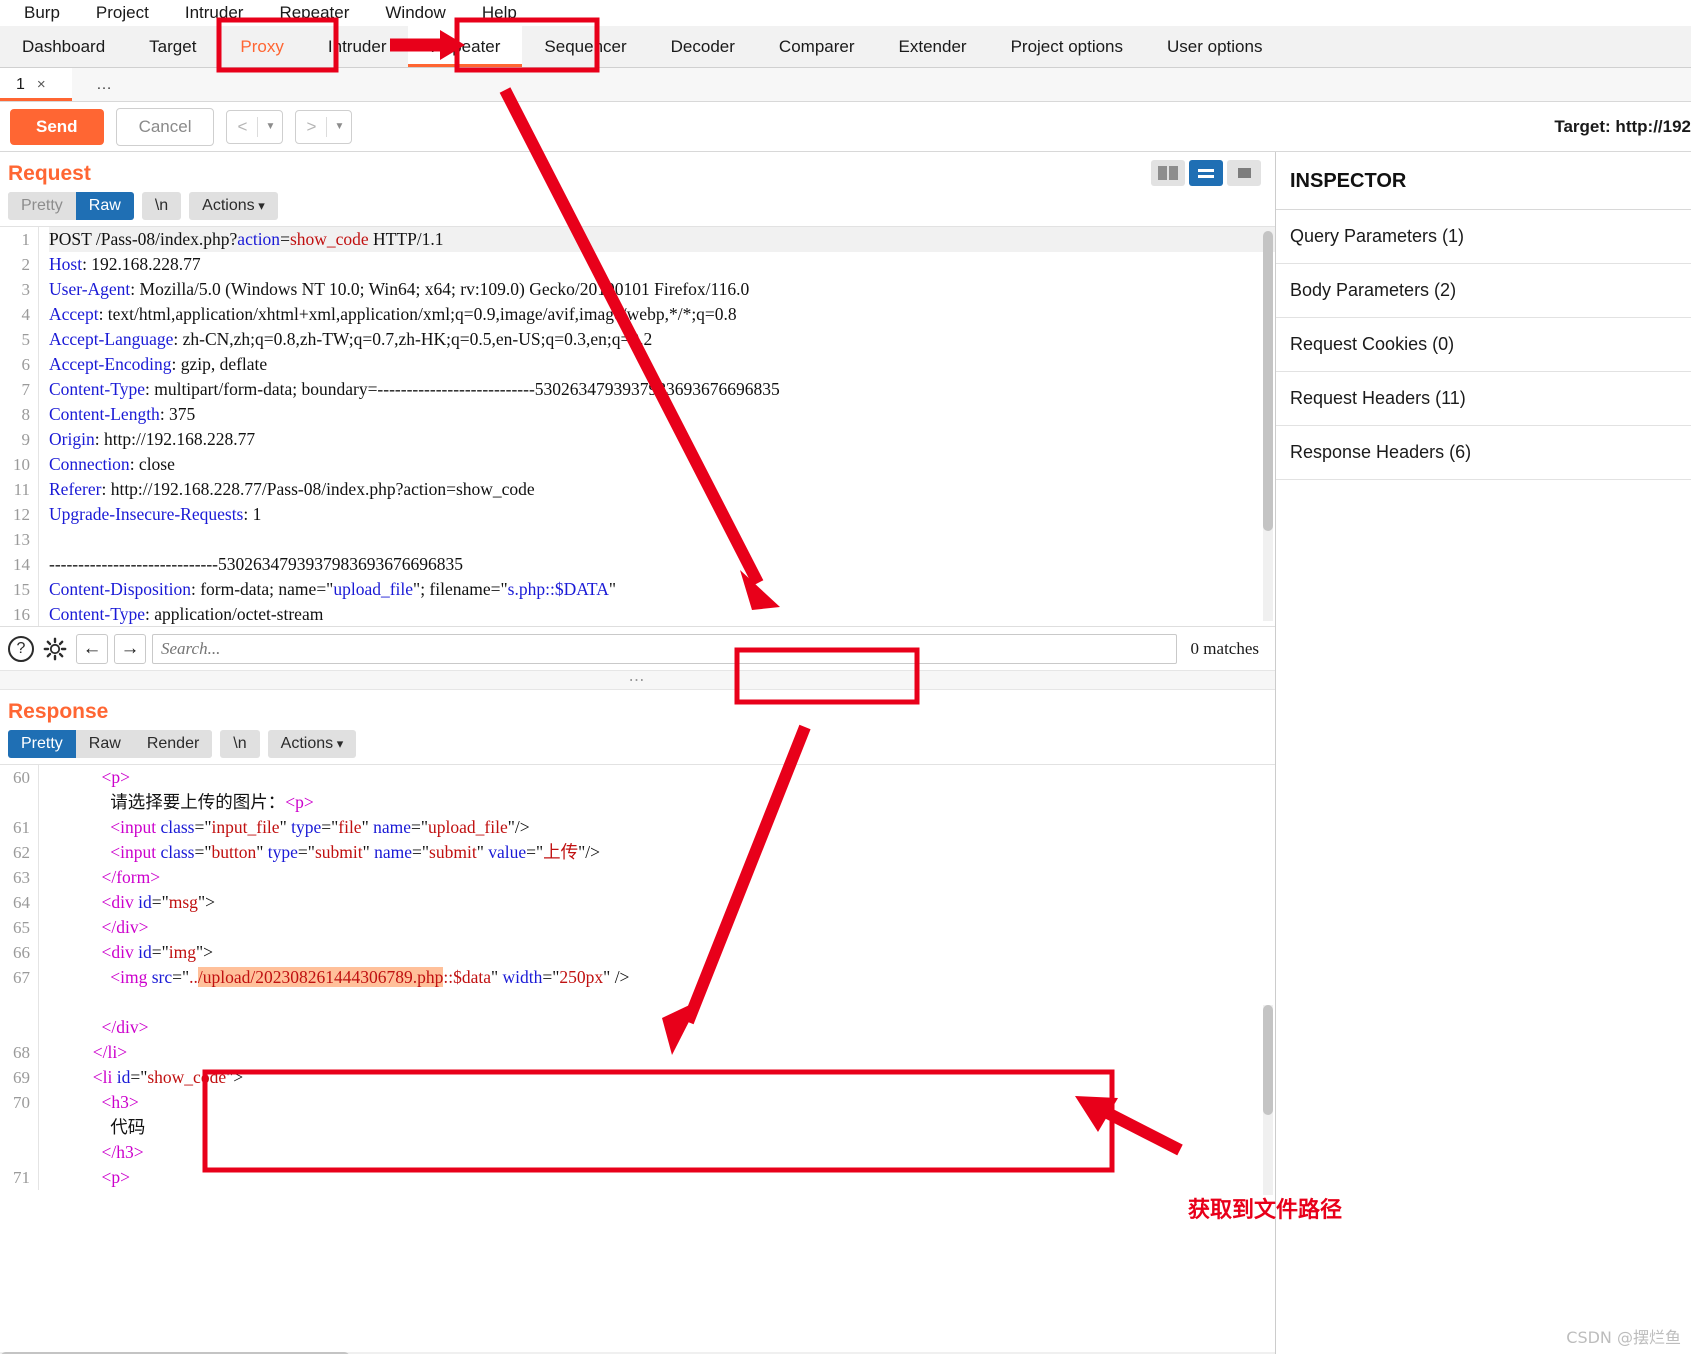 Image resolution: width=1691 pixels, height=1354 pixels. What do you see at coordinates (41, 84) in the screenshot?
I see `close-icon: ×` at bounding box center [41, 84].